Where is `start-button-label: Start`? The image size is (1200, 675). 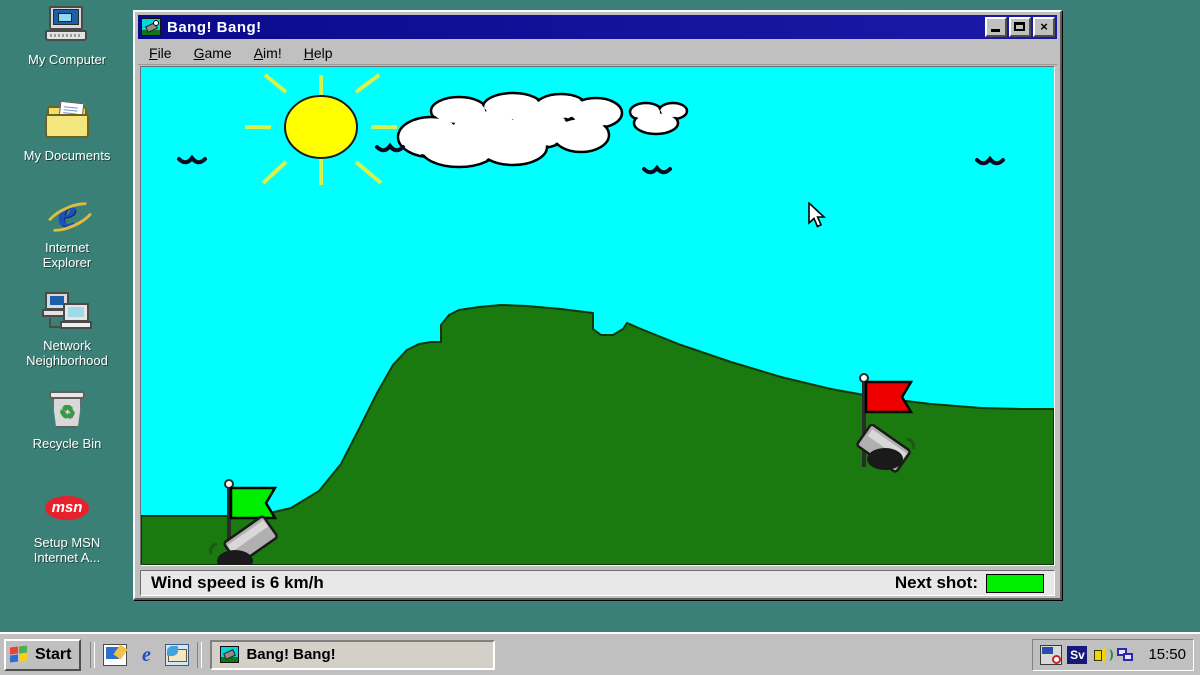
start-button-label: Start is located at coordinates (53, 654).